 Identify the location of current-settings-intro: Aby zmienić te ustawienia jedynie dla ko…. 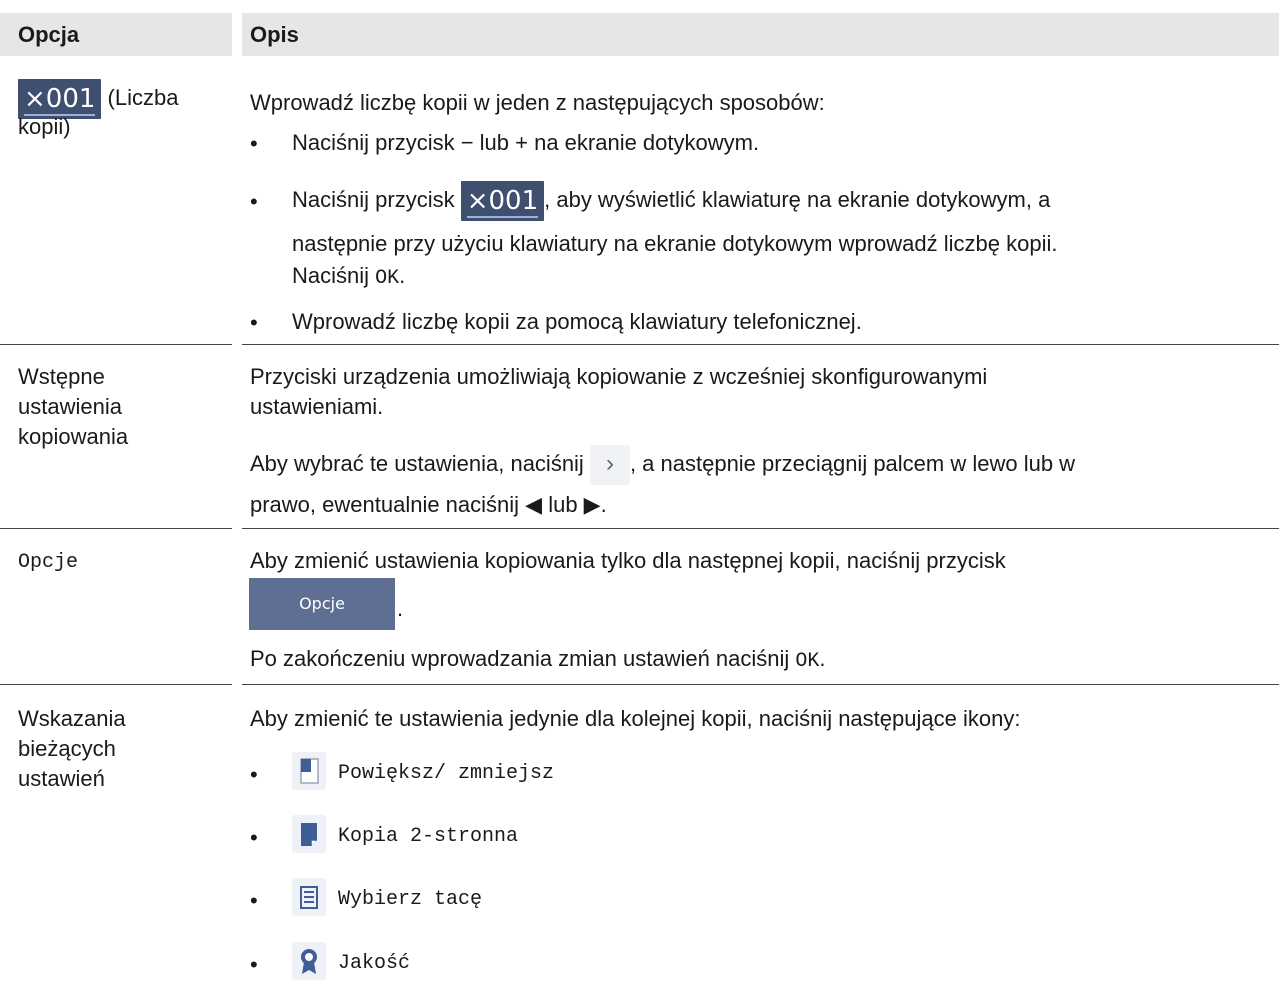
(635, 718).